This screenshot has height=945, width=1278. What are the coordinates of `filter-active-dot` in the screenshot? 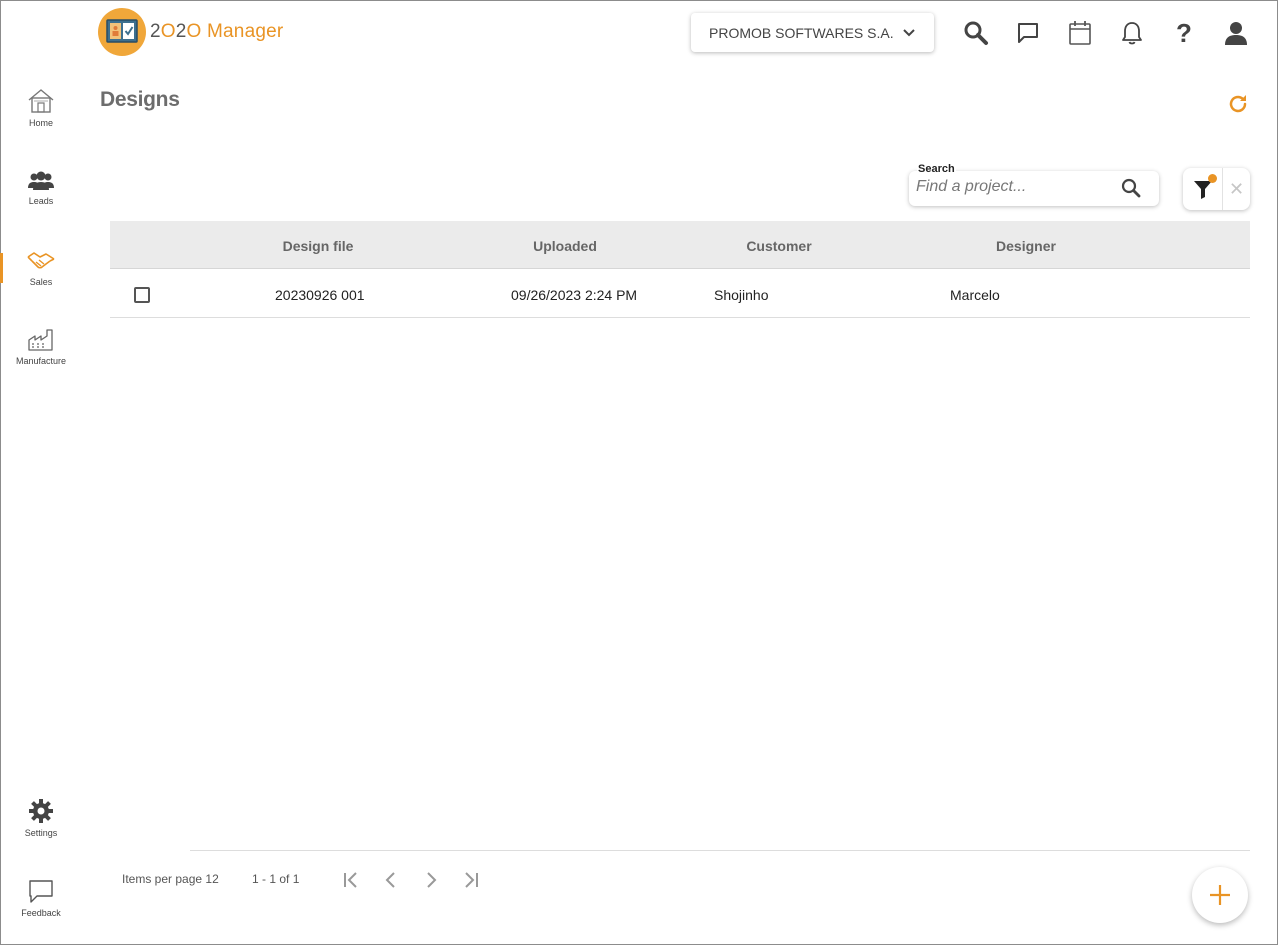 It's located at (1212, 178).